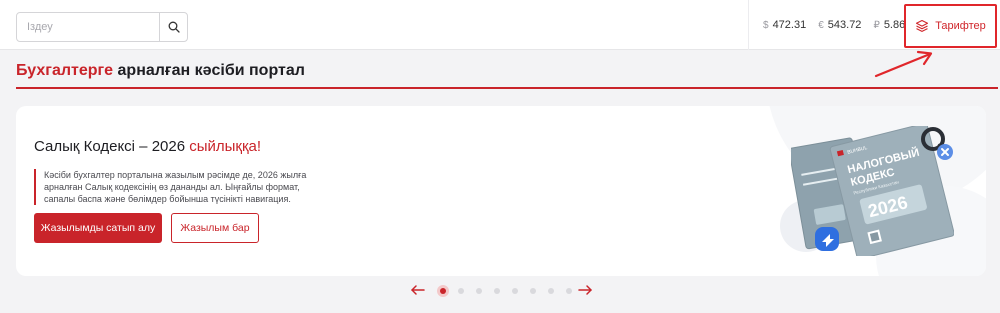  I want to click on cursor-sticker-icon, so click(827, 239).